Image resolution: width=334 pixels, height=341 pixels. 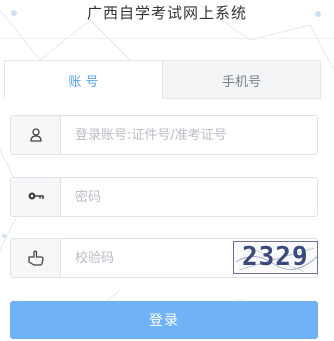 What do you see at coordinates (189, 135) in the screenshot?
I see `account-input` at bounding box center [189, 135].